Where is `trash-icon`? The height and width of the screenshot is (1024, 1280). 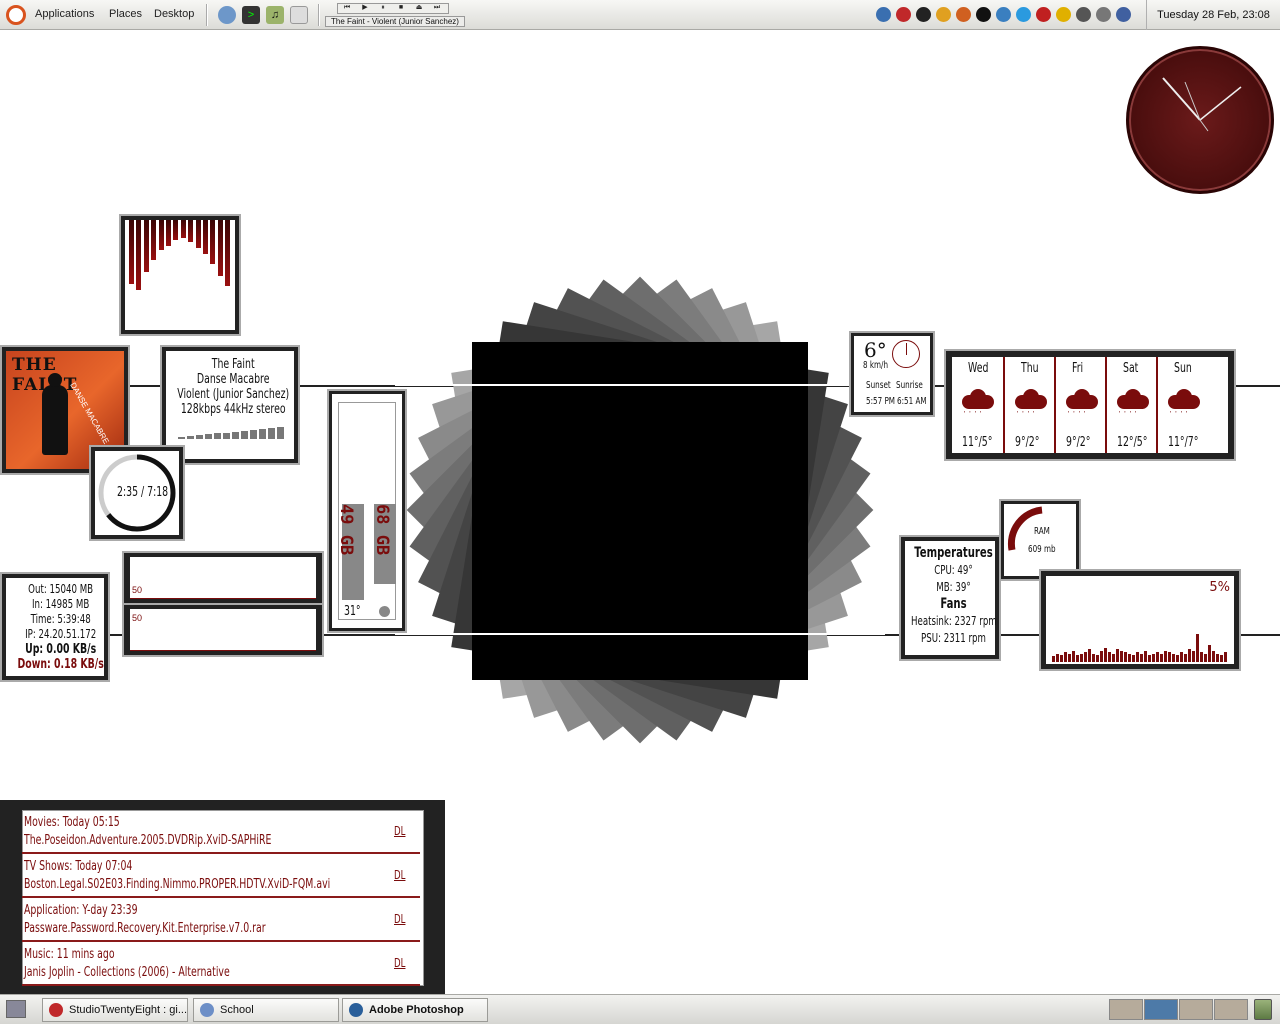
trash-icon is located at coordinates (1263, 1009).